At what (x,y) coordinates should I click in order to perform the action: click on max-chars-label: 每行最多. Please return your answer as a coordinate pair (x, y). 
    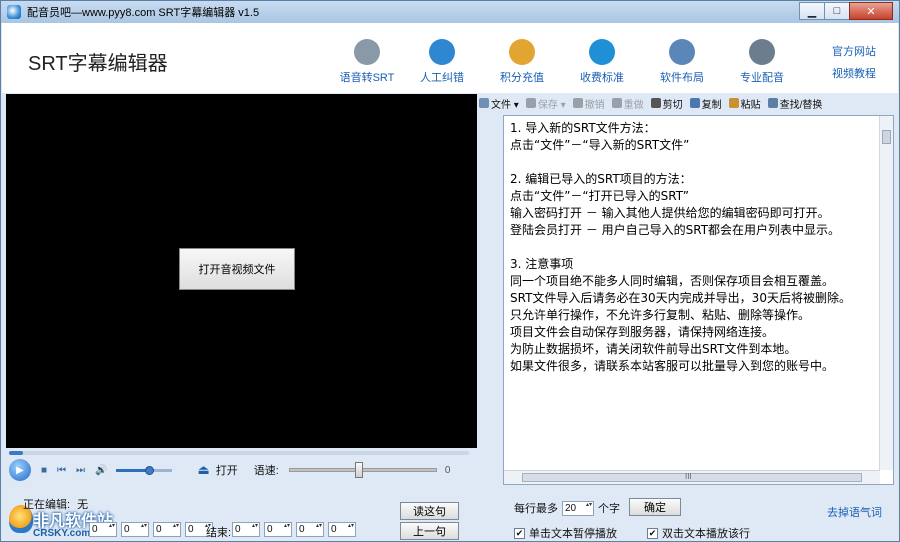
    Looking at the image, I should click on (536, 509).